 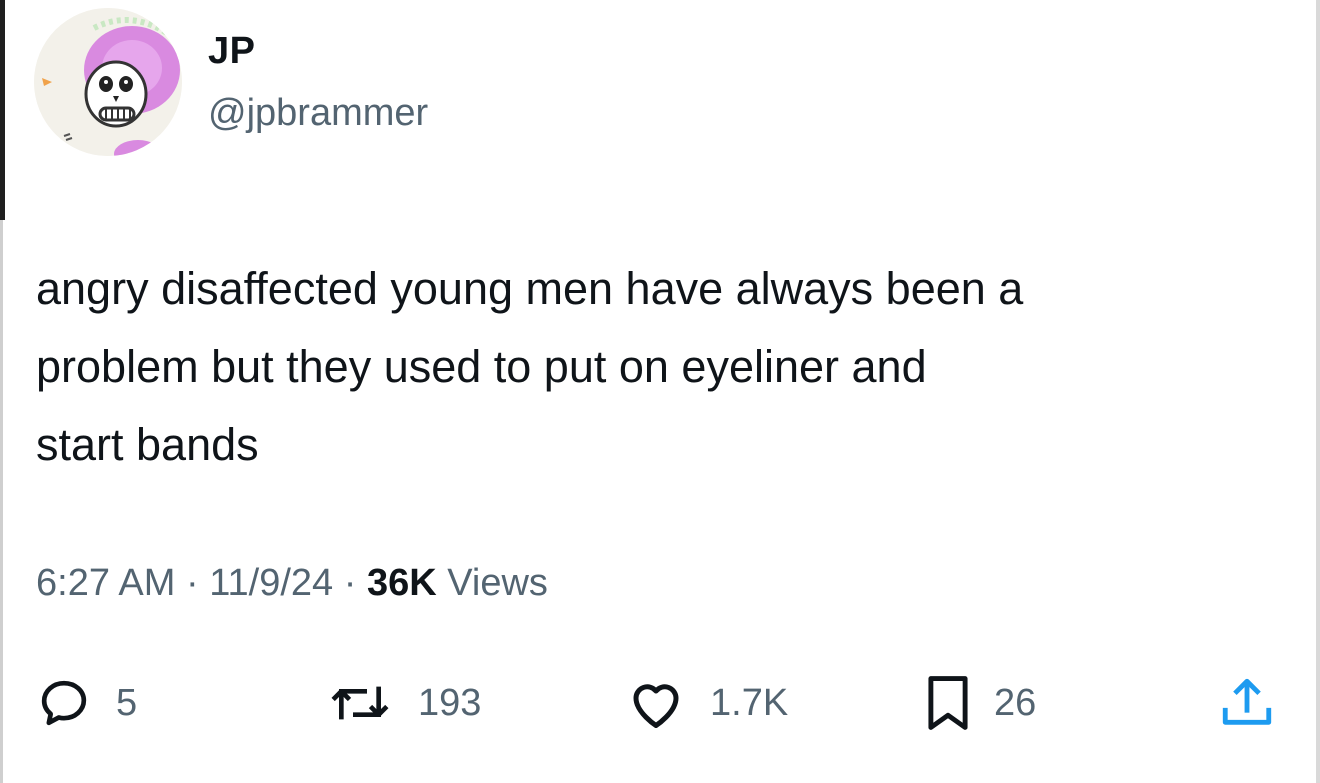 What do you see at coordinates (948, 703) in the screenshot?
I see `bookmark-icon` at bounding box center [948, 703].